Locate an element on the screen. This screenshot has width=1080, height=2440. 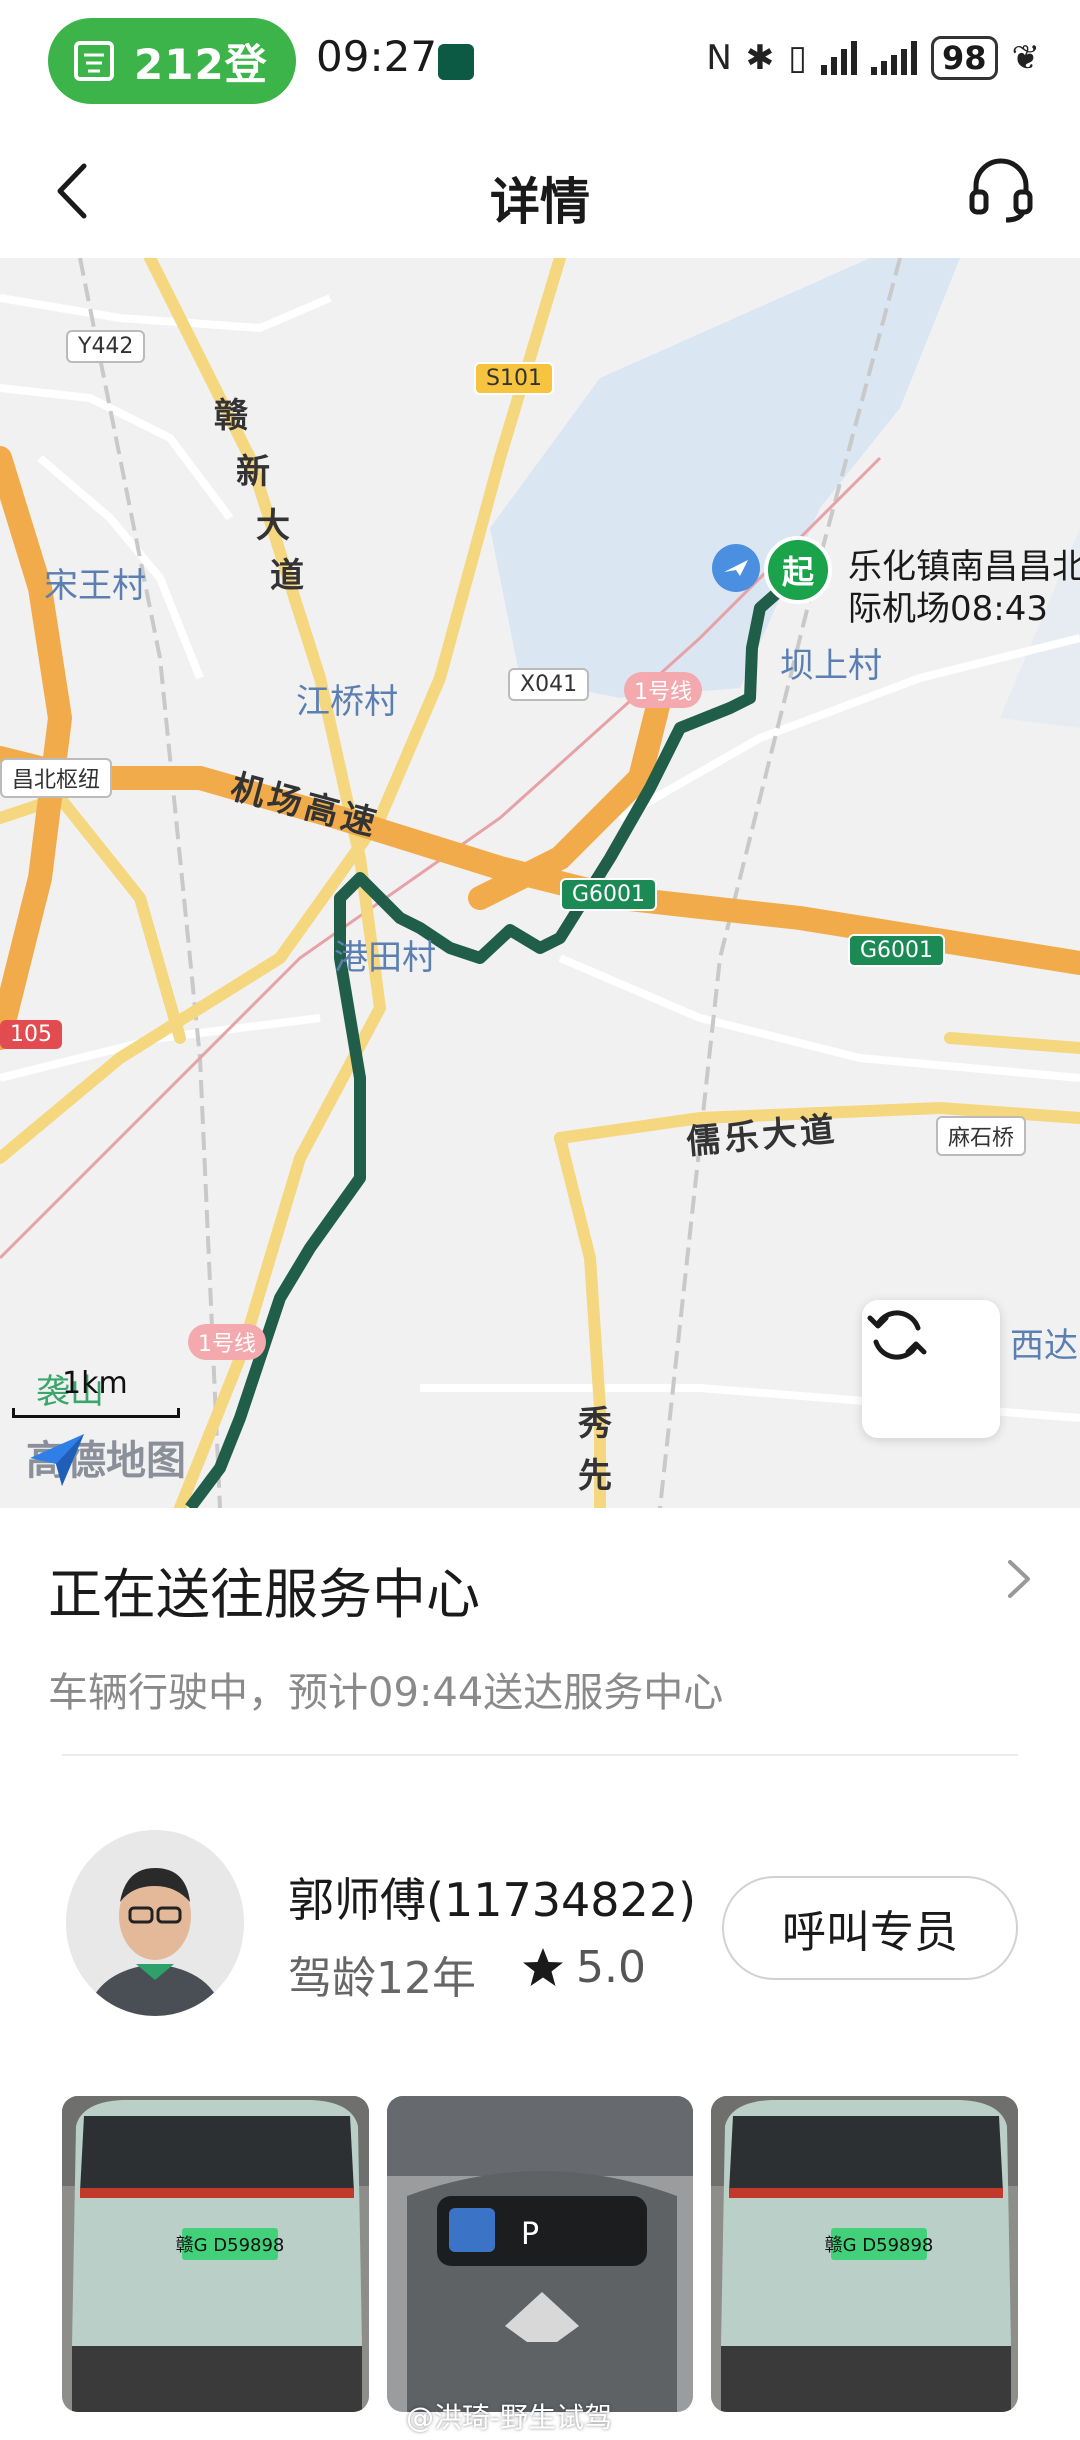
map-scale-label: 1km is located at coordinates (95, 1383).